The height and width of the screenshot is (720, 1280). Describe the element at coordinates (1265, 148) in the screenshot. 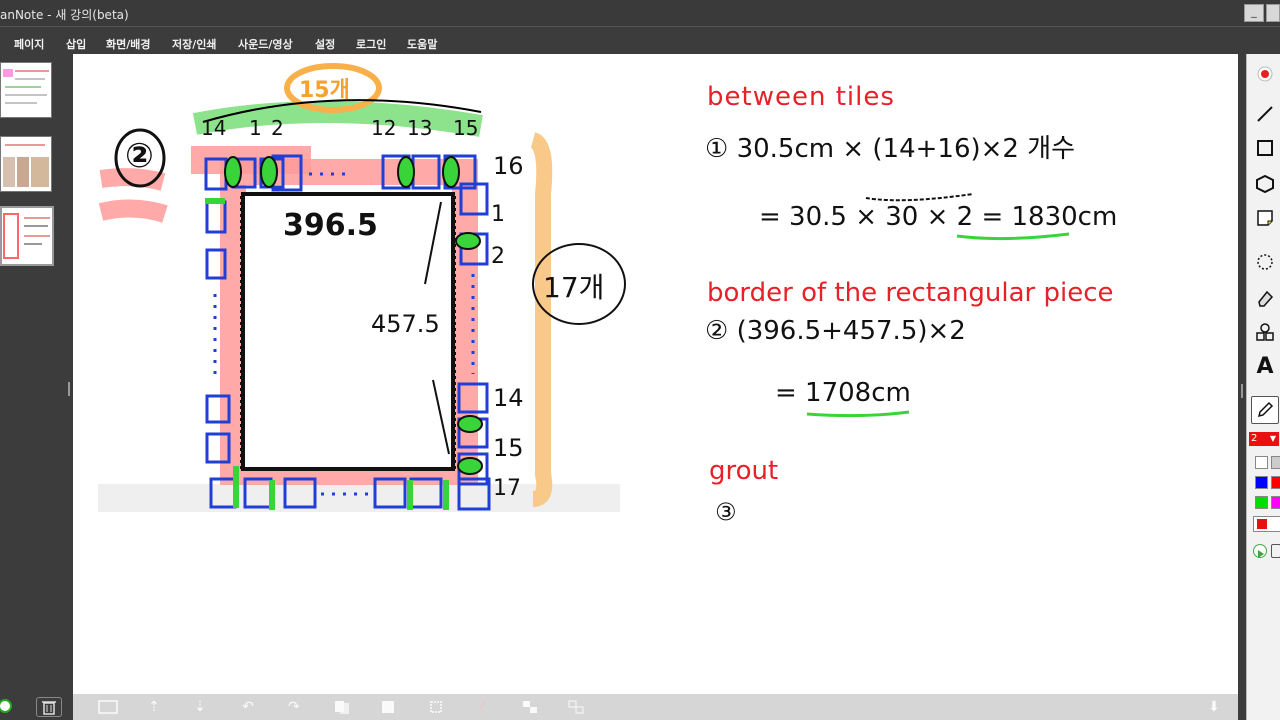

I see `rectangle-icon` at that location.